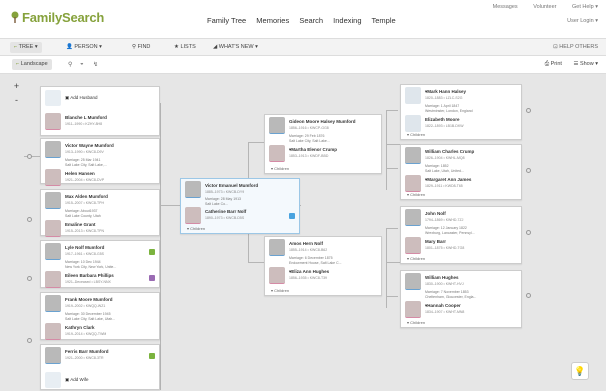 Image resolution: width=606 pixels, height=391 pixels. I want to click on person-name-text: Hannah Cooper, so click(444, 305).